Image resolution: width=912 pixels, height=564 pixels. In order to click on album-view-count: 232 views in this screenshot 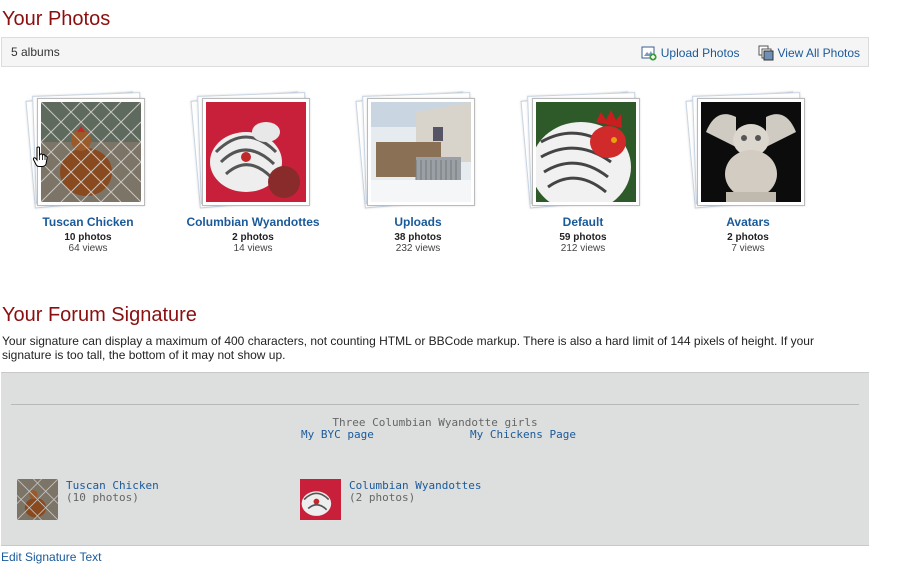, I will do `click(418, 248)`.